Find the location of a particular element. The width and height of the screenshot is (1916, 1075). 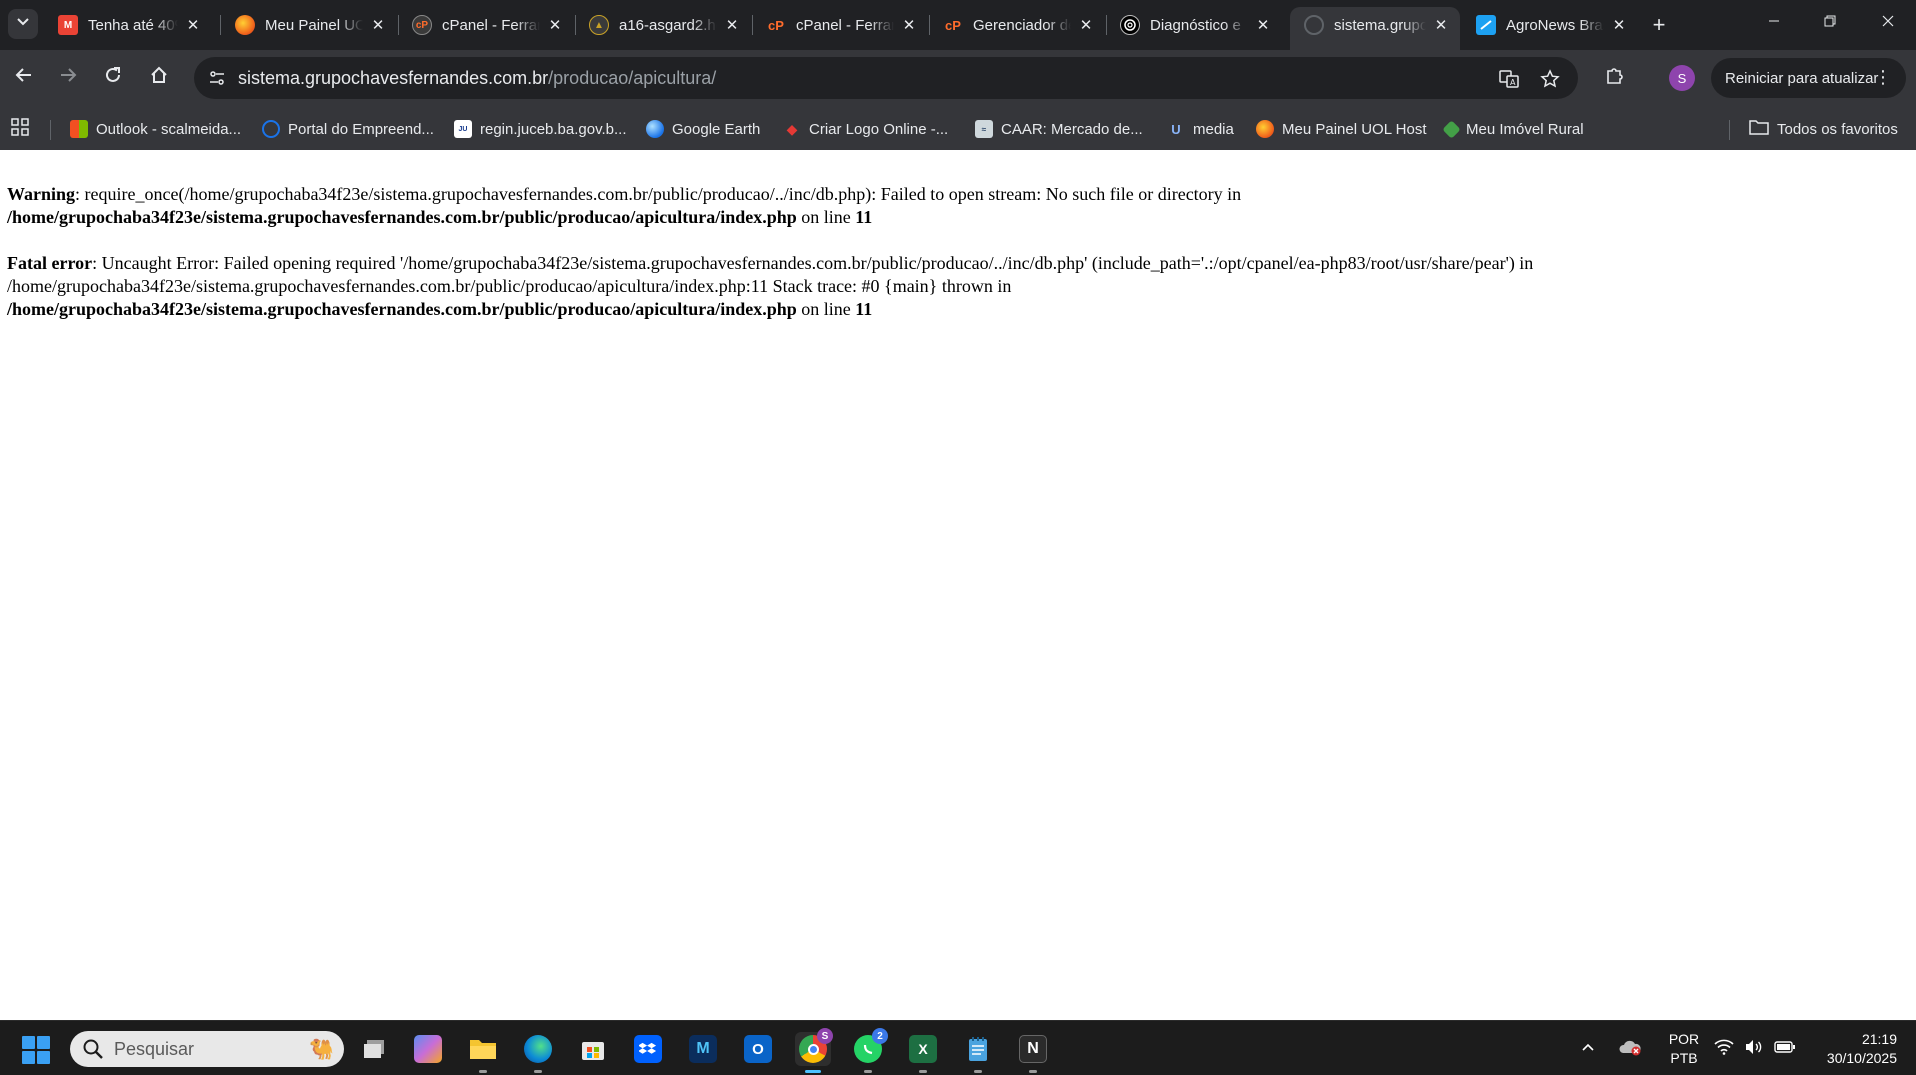

task-view-icon is located at coordinates (374, 1049).